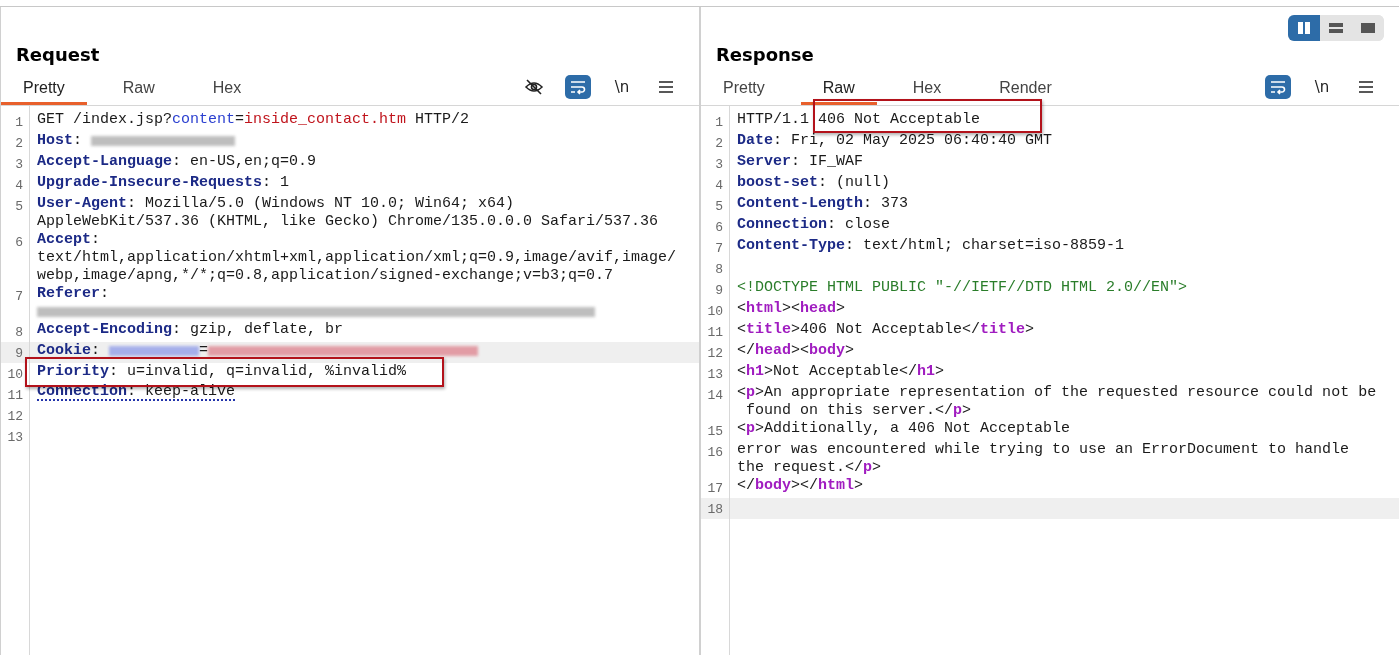  Describe the element at coordinates (764, 162) in the screenshot. I see `header-name: Server` at that location.